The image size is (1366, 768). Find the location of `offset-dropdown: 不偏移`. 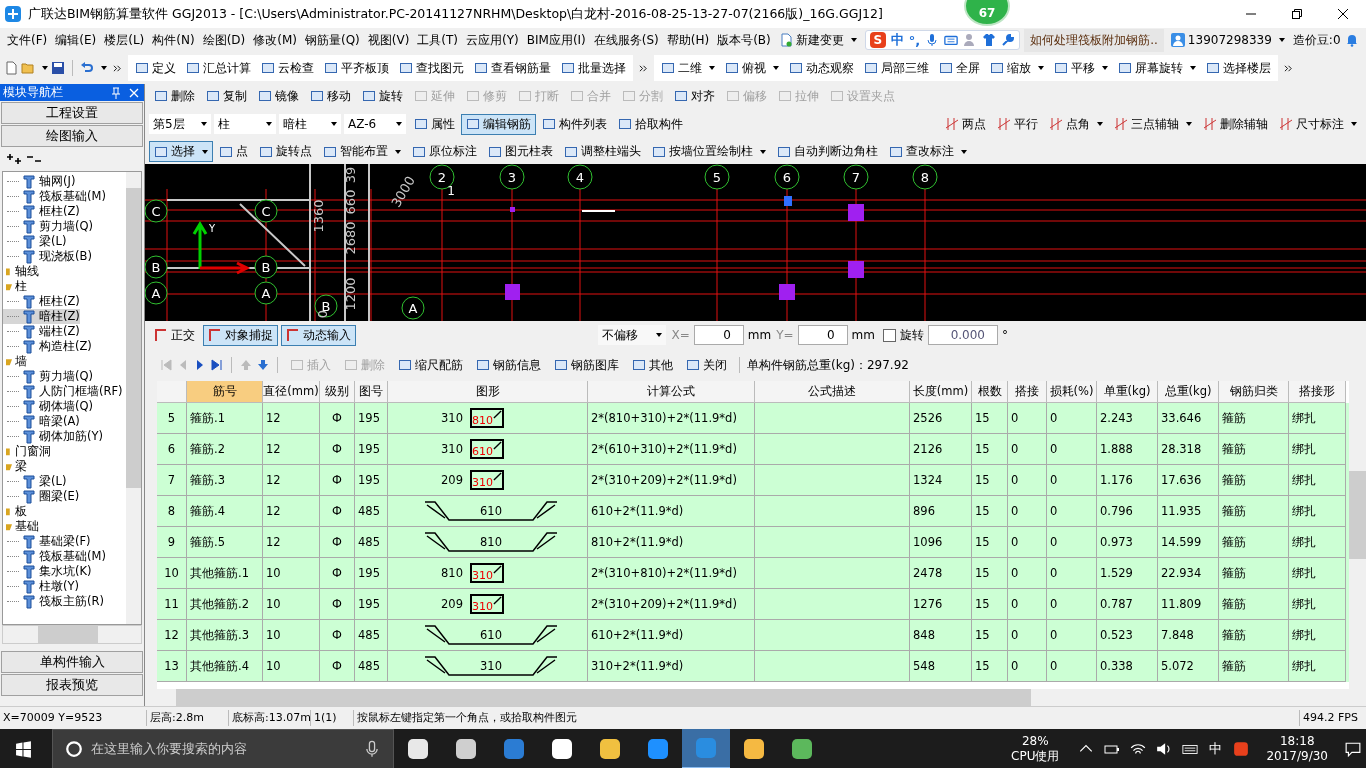

offset-dropdown: 不偏移 is located at coordinates (631, 335).